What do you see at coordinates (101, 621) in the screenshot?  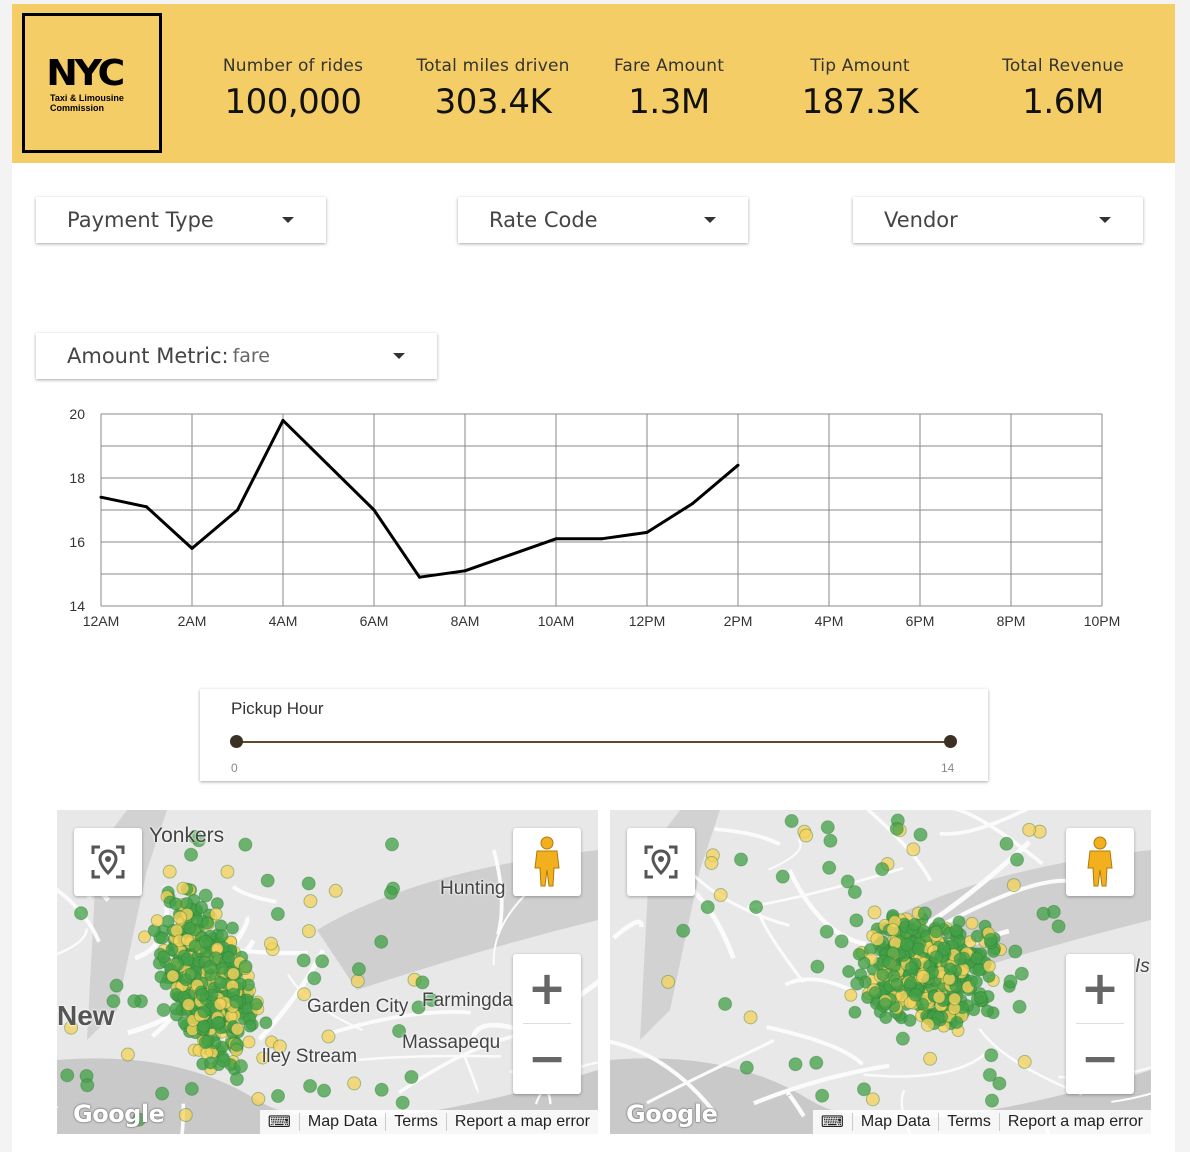 I see `x-tick-label: 12AM` at bounding box center [101, 621].